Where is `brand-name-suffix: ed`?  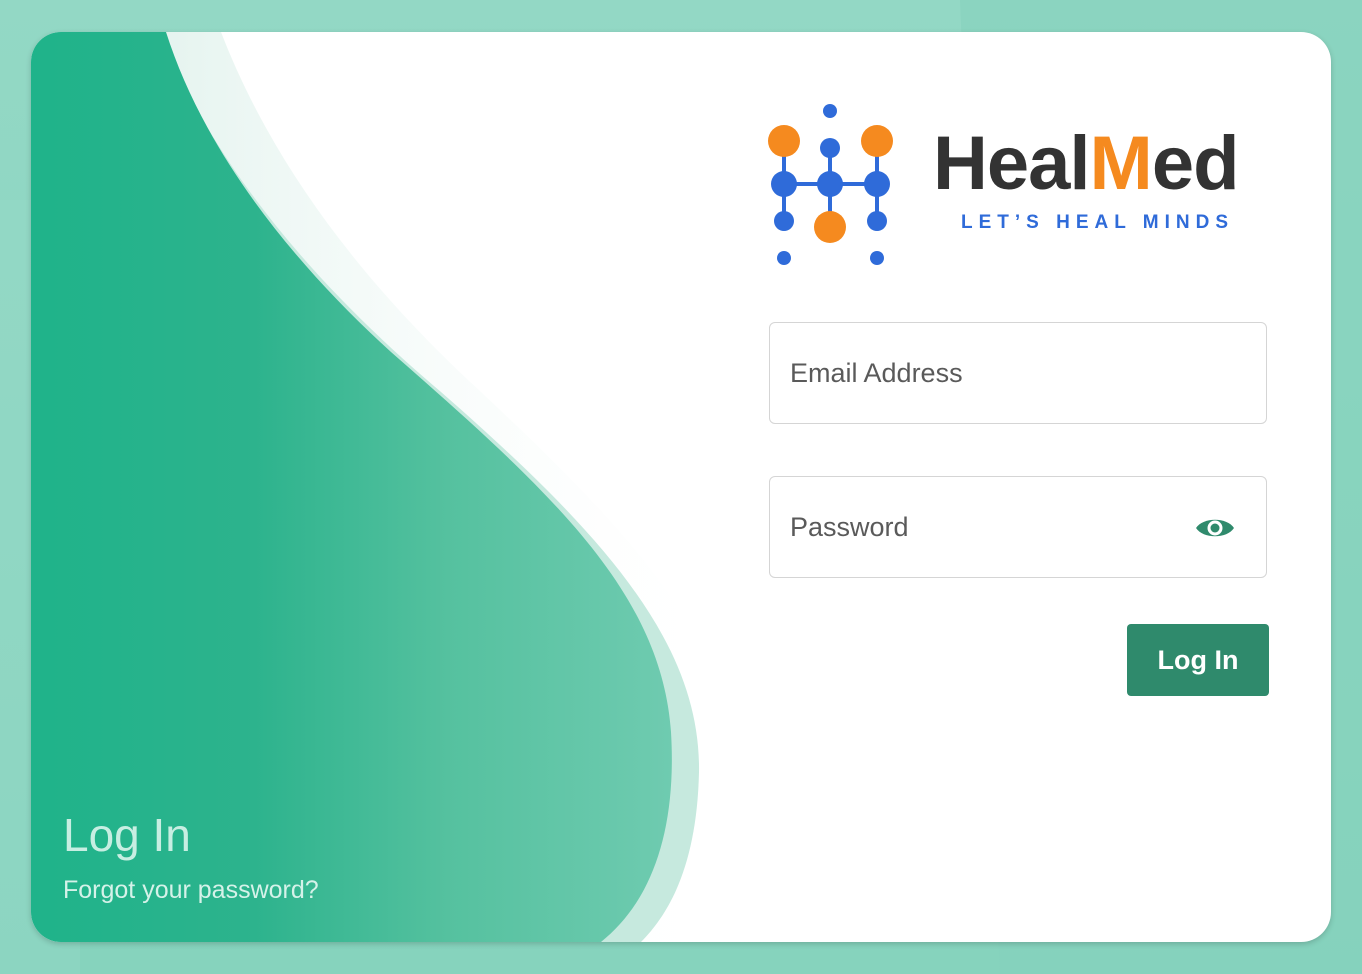 brand-name-suffix: ed is located at coordinates (1195, 163).